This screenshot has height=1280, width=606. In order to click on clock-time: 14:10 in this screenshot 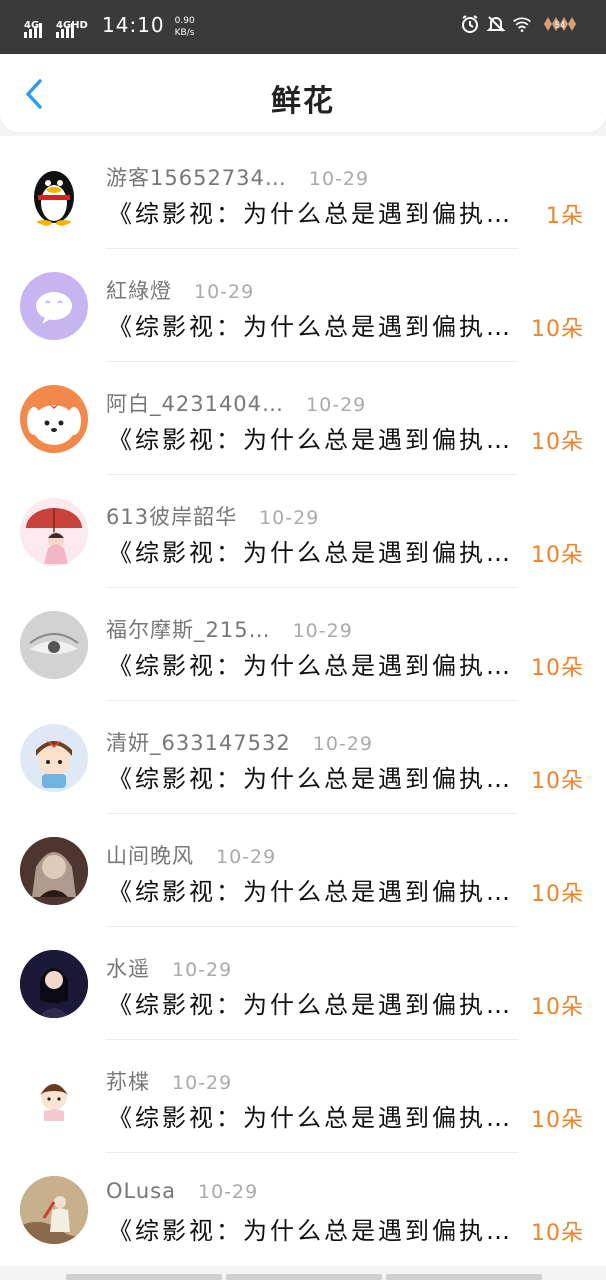, I will do `click(133, 25)`.